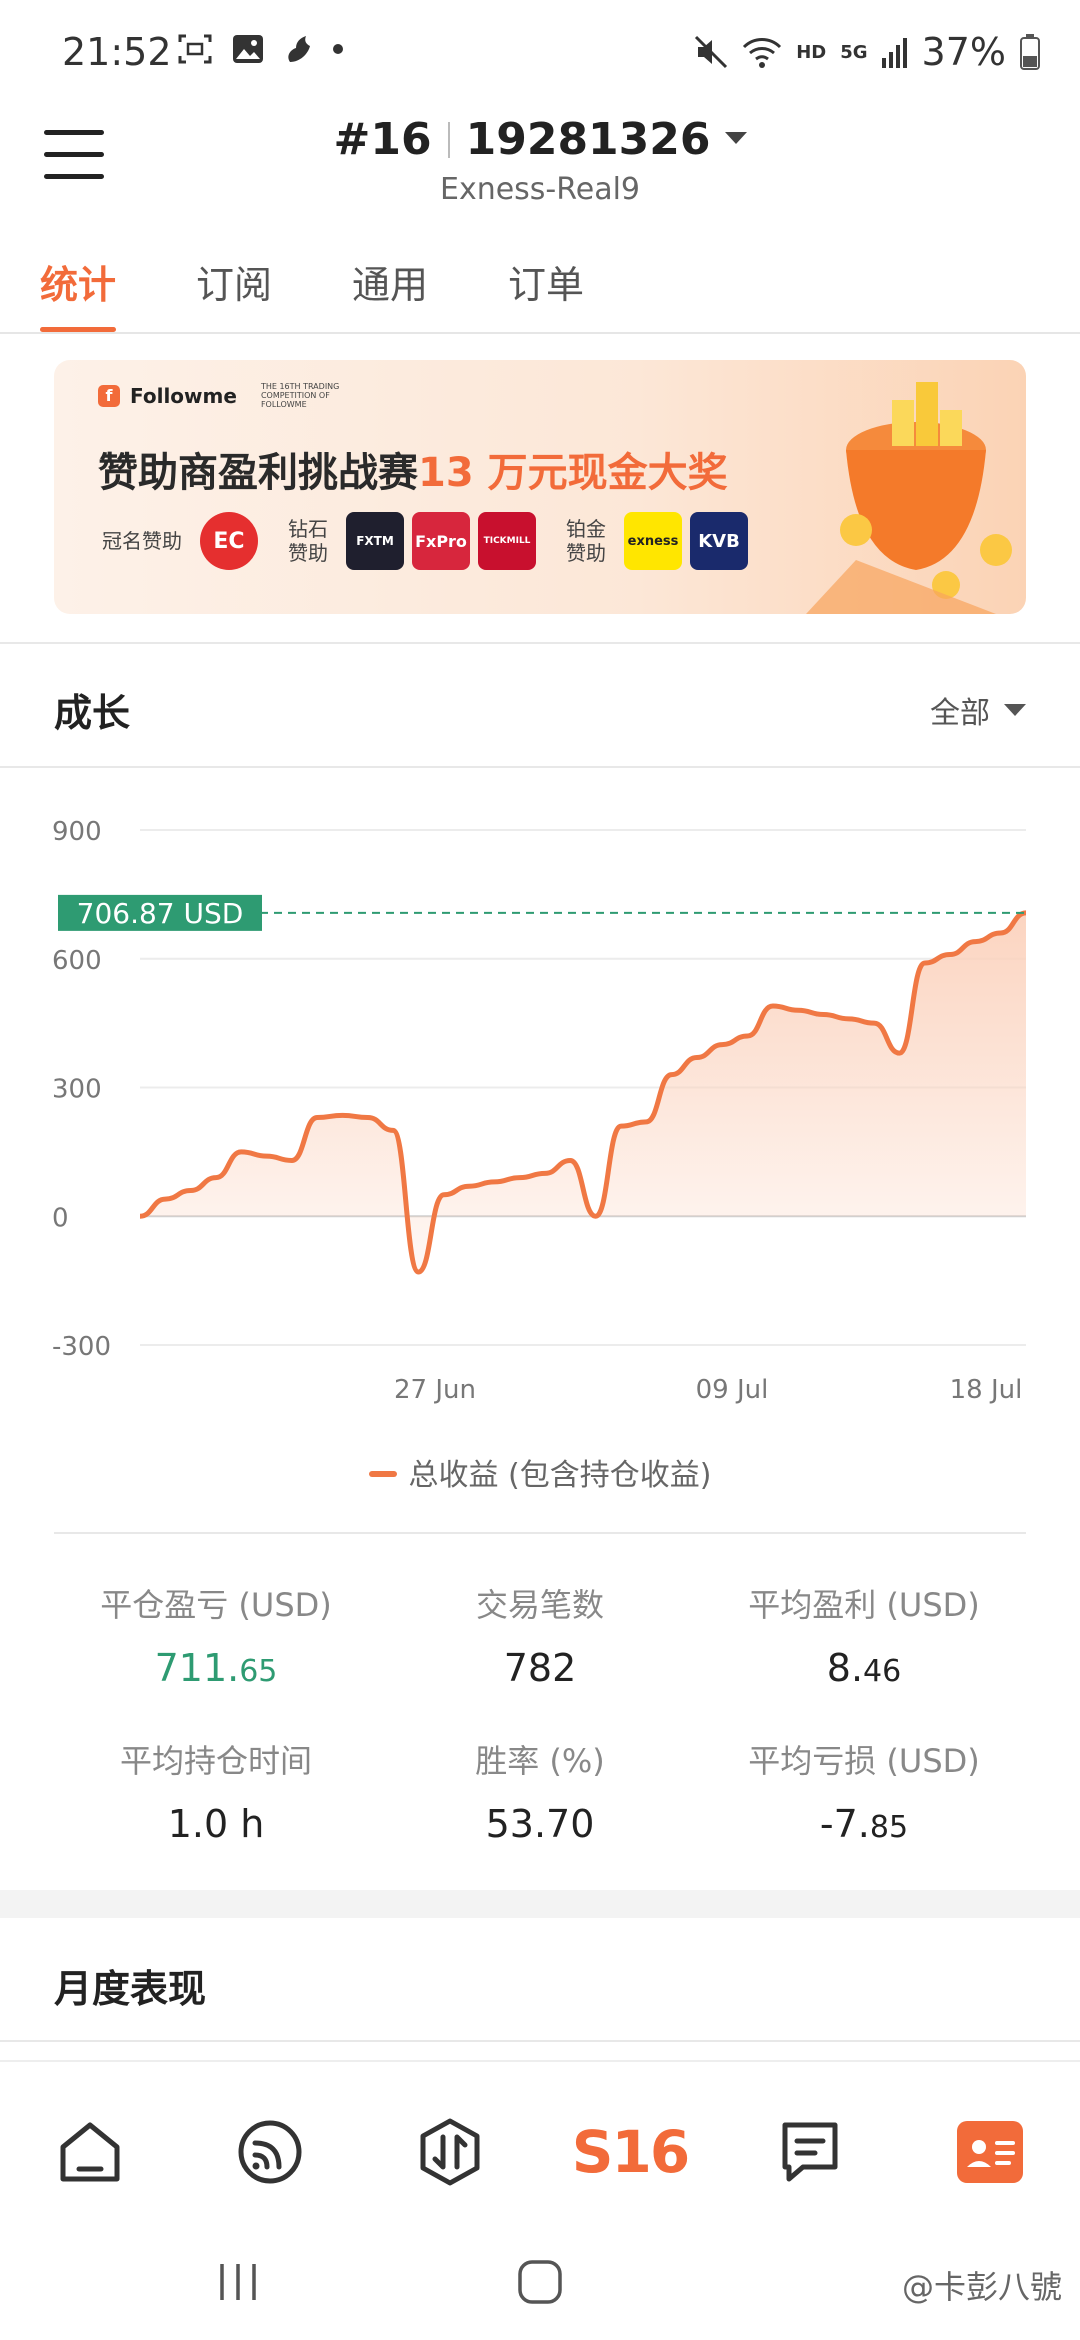  Describe the element at coordinates (540, 1824) in the screenshot. I see `stat-value: 53.70` at that location.